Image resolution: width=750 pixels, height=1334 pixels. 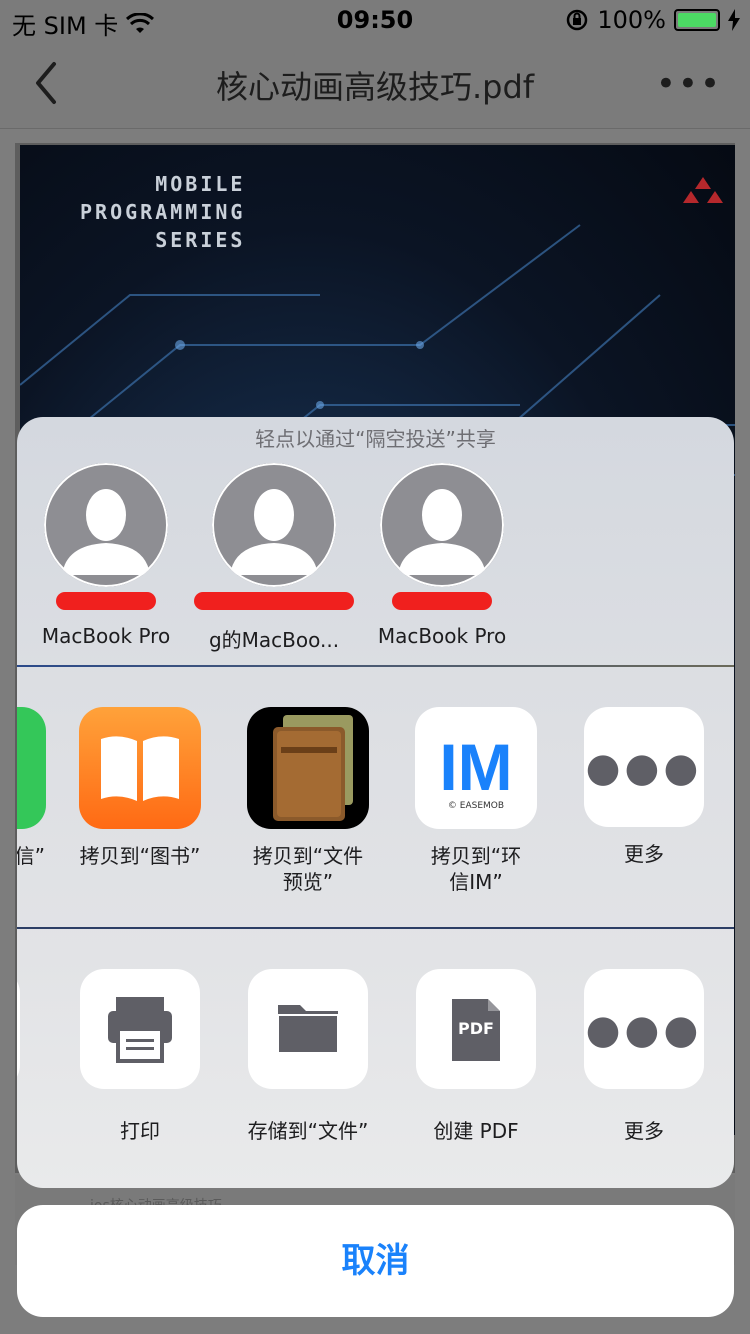 What do you see at coordinates (689, 84) in the screenshot?
I see `ellipsis-icon: •••` at bounding box center [689, 84].